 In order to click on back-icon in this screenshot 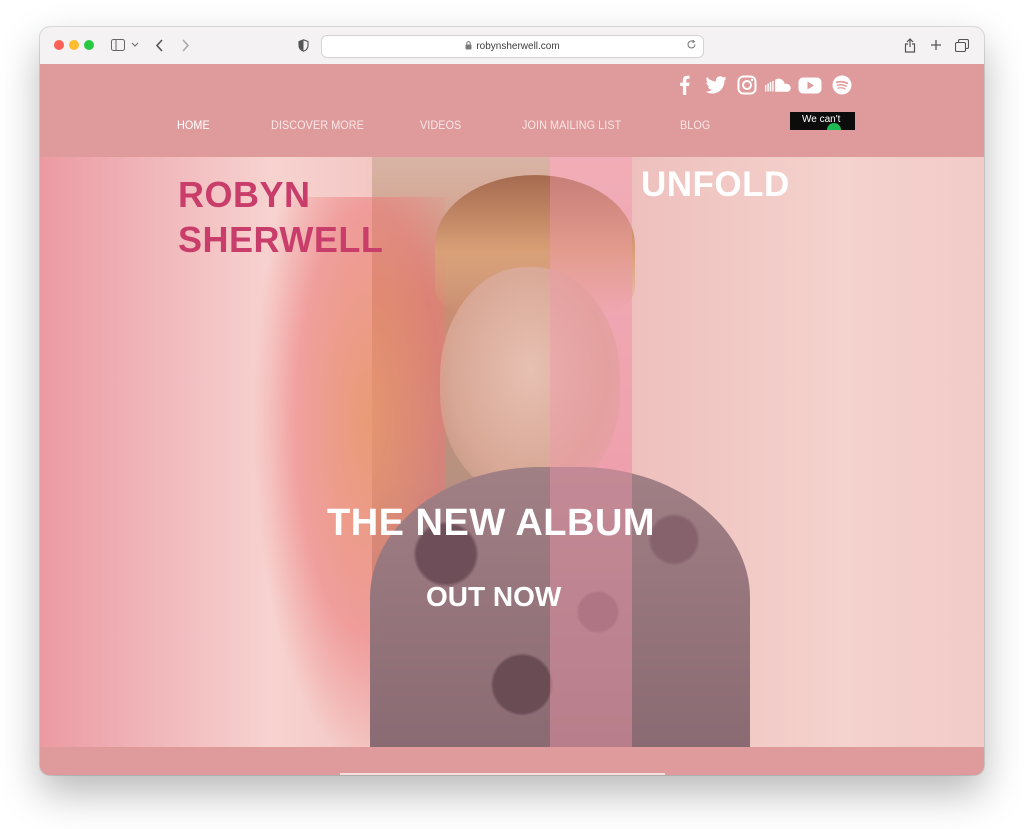, I will do `click(159, 45)`.